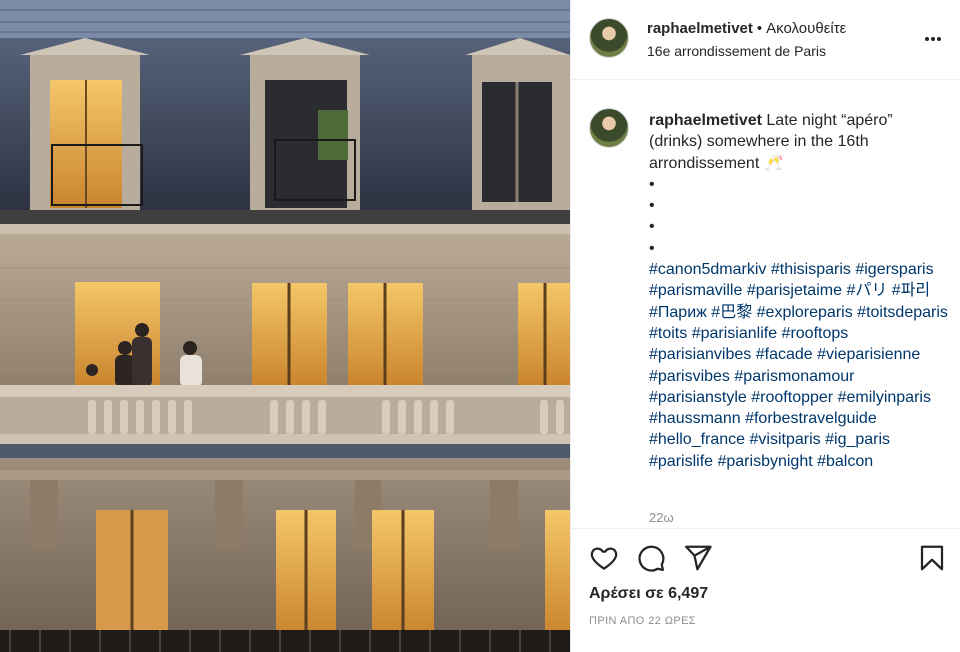 The width and height of the screenshot is (960, 652). Describe the element at coordinates (695, 290) in the screenshot. I see `hashtag-link: #parismaville` at that location.